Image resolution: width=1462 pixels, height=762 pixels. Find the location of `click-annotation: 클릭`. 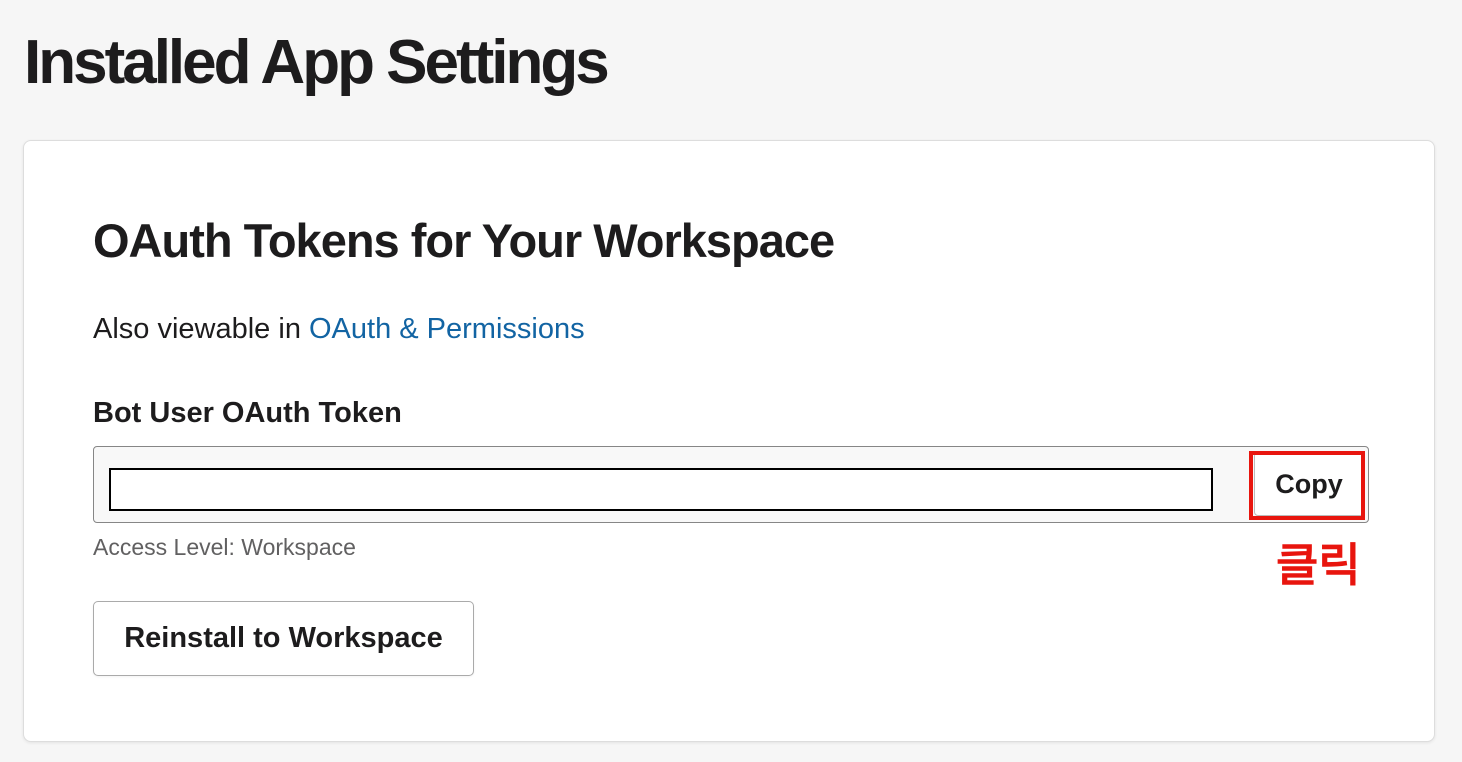

click-annotation: 클릭 is located at coordinates (1318, 565).